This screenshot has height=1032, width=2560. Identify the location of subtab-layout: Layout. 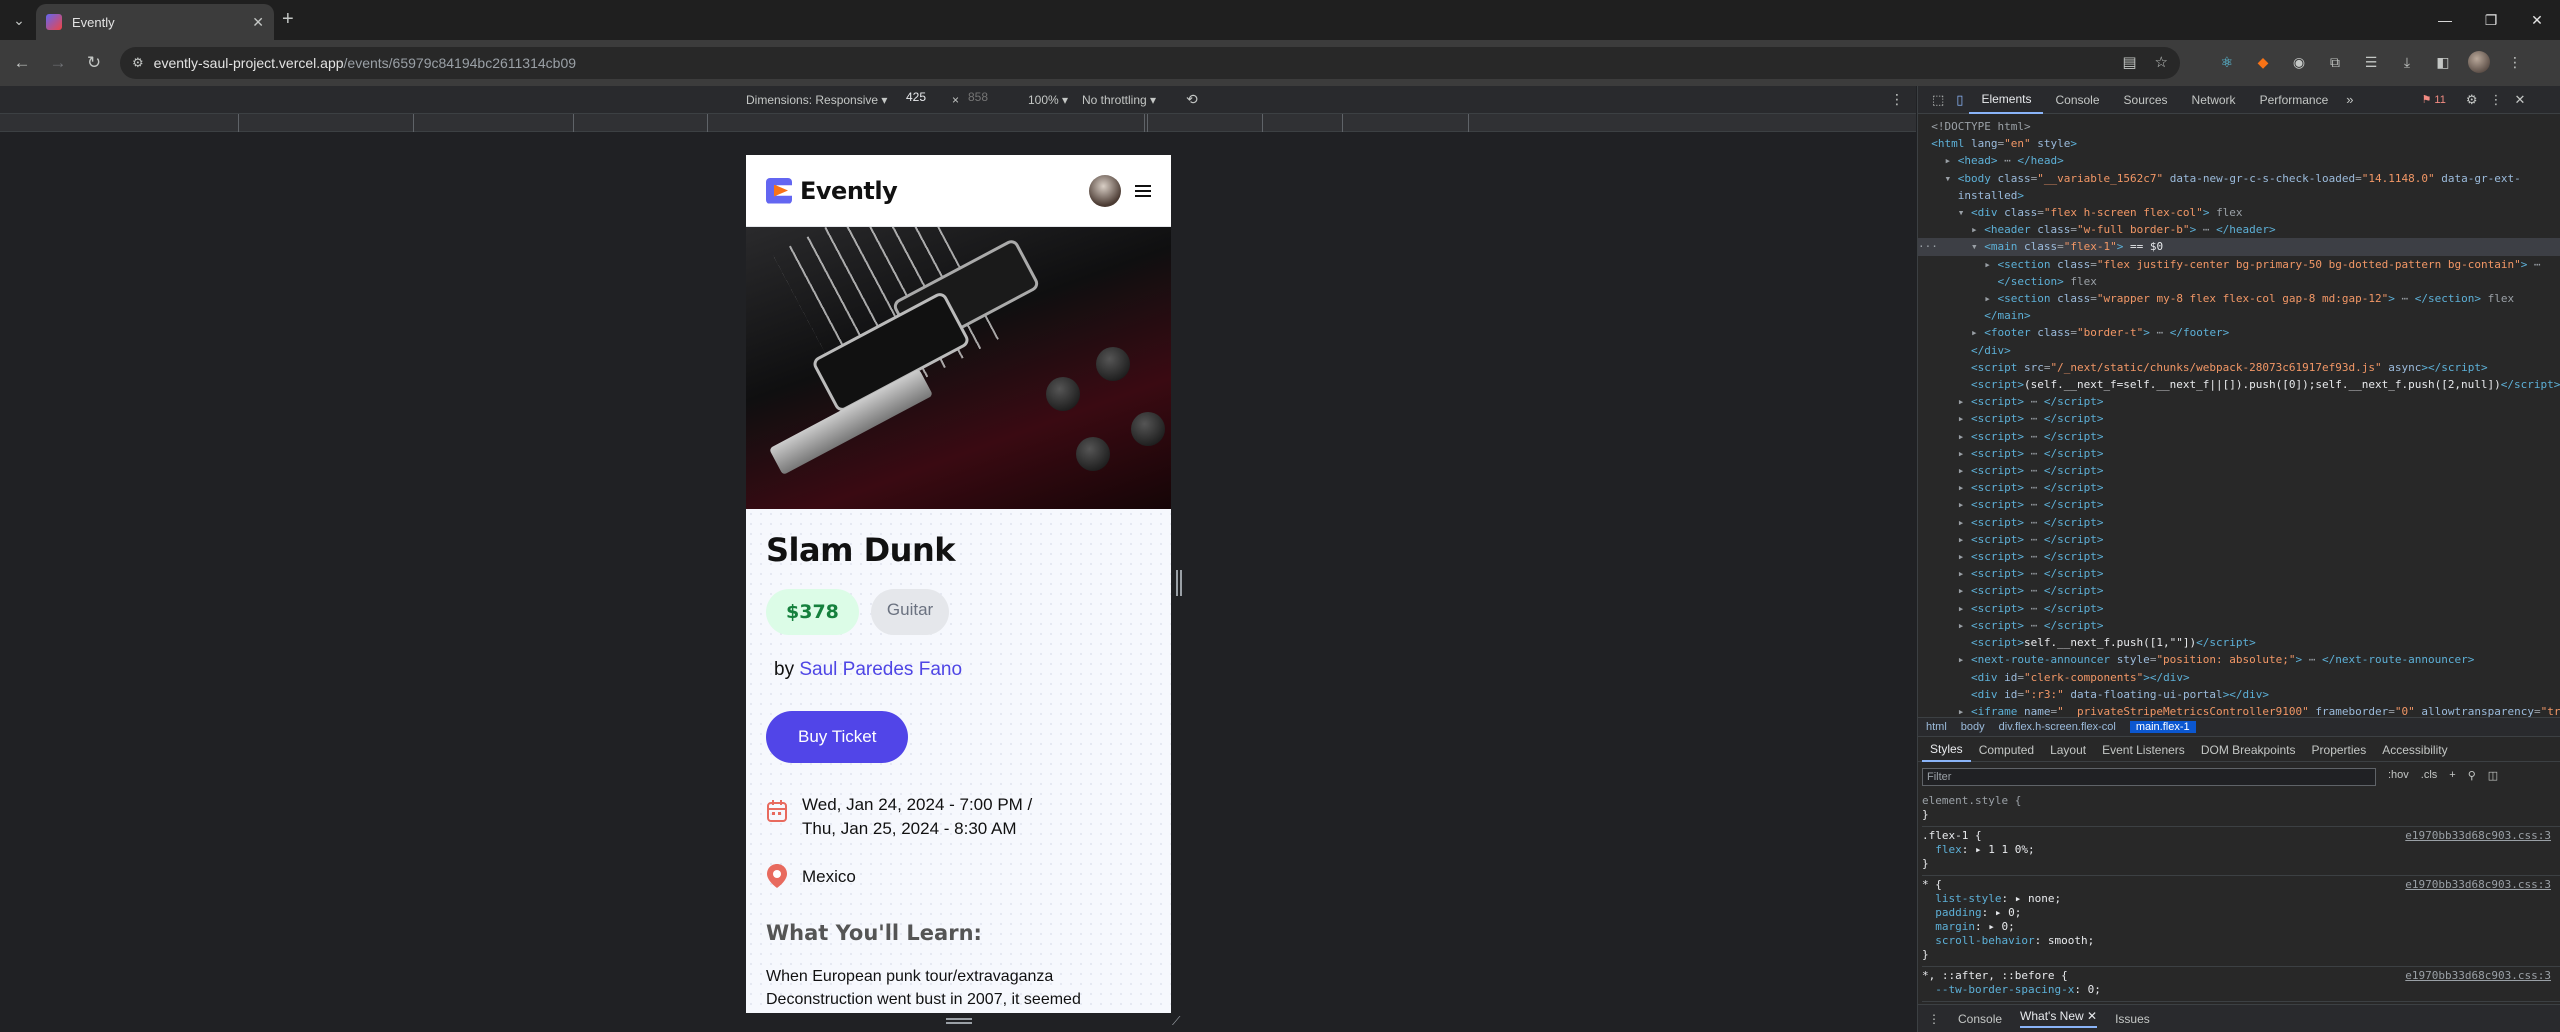
(2068, 750).